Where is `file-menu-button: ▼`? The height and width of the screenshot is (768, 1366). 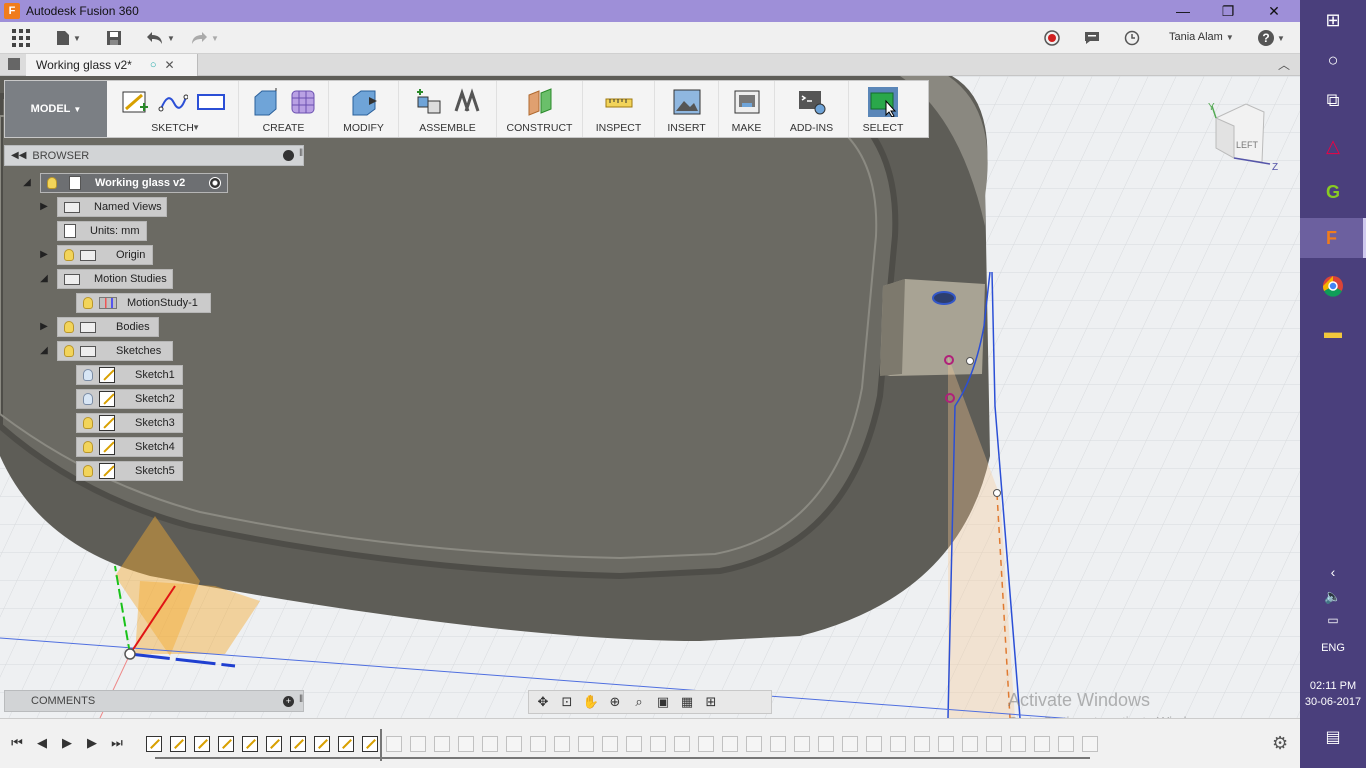 file-menu-button: ▼ is located at coordinates (68, 38).